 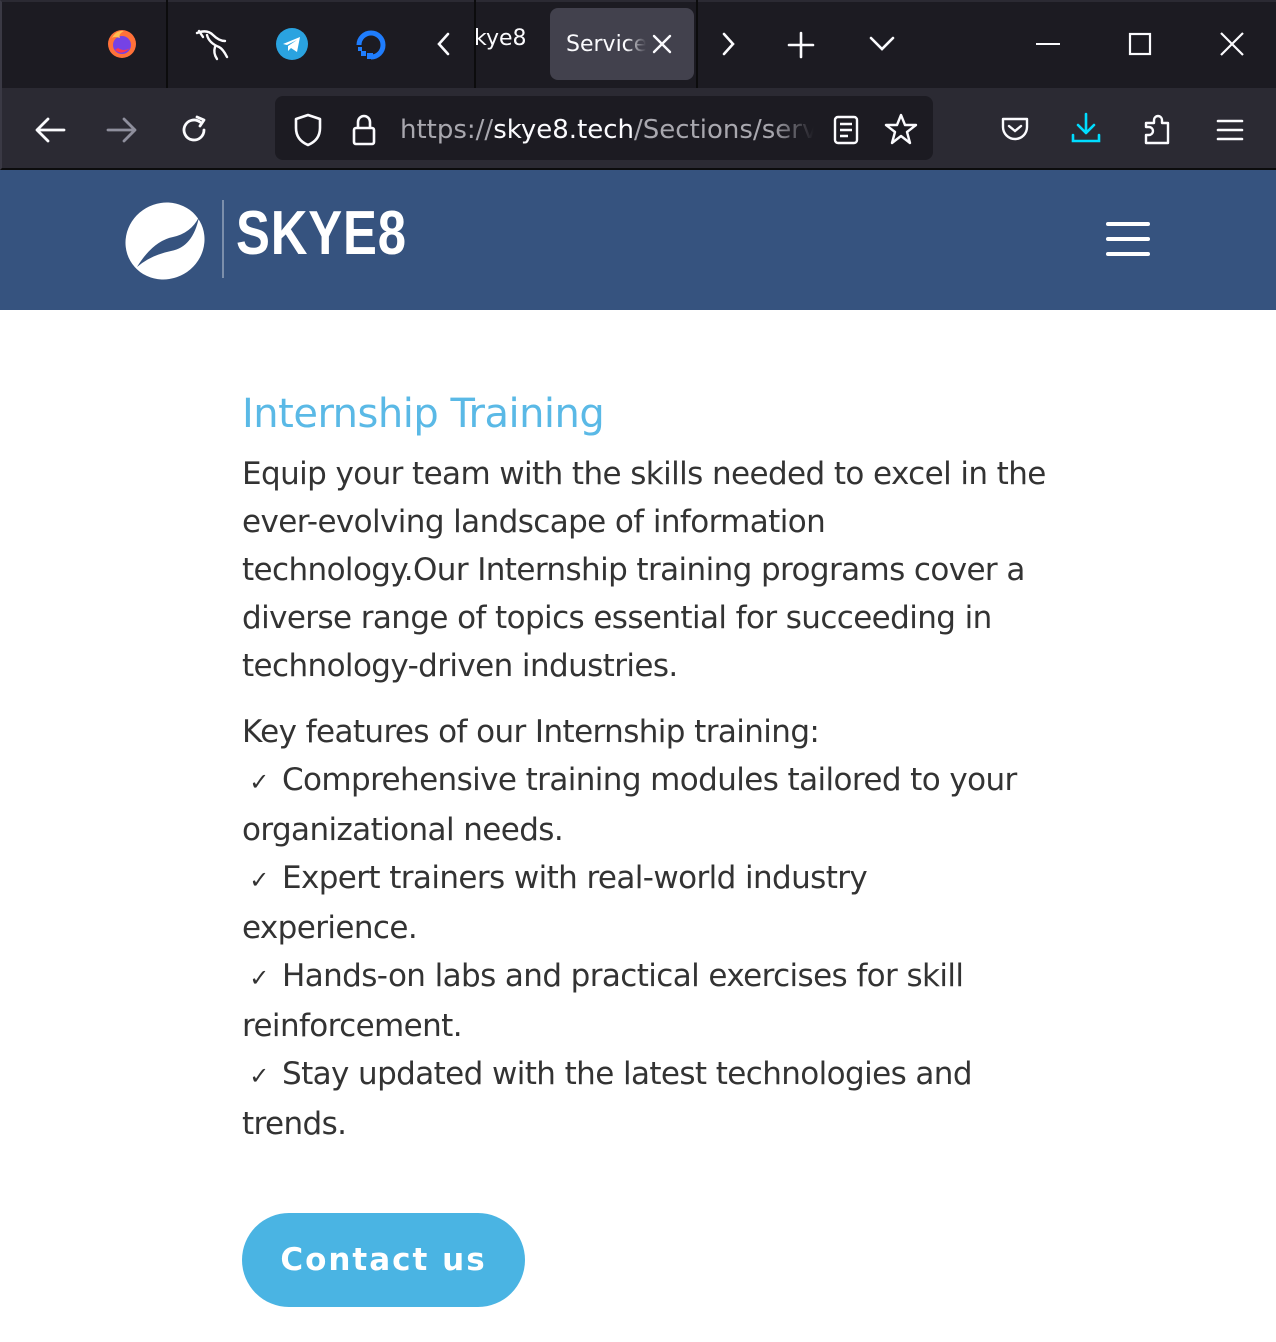 I want to click on features-title: Key features of our Internship training:, so click(x=531, y=732).